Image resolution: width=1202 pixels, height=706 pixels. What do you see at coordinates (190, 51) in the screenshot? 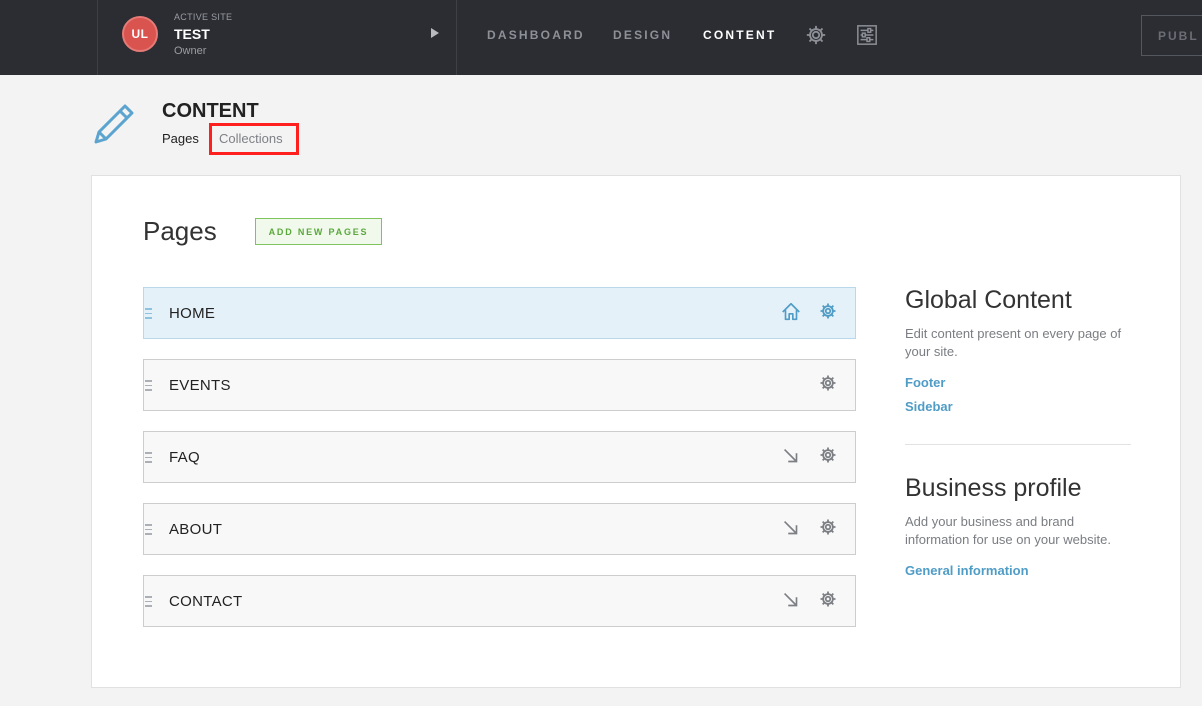
I see `site-role: Owner` at bounding box center [190, 51].